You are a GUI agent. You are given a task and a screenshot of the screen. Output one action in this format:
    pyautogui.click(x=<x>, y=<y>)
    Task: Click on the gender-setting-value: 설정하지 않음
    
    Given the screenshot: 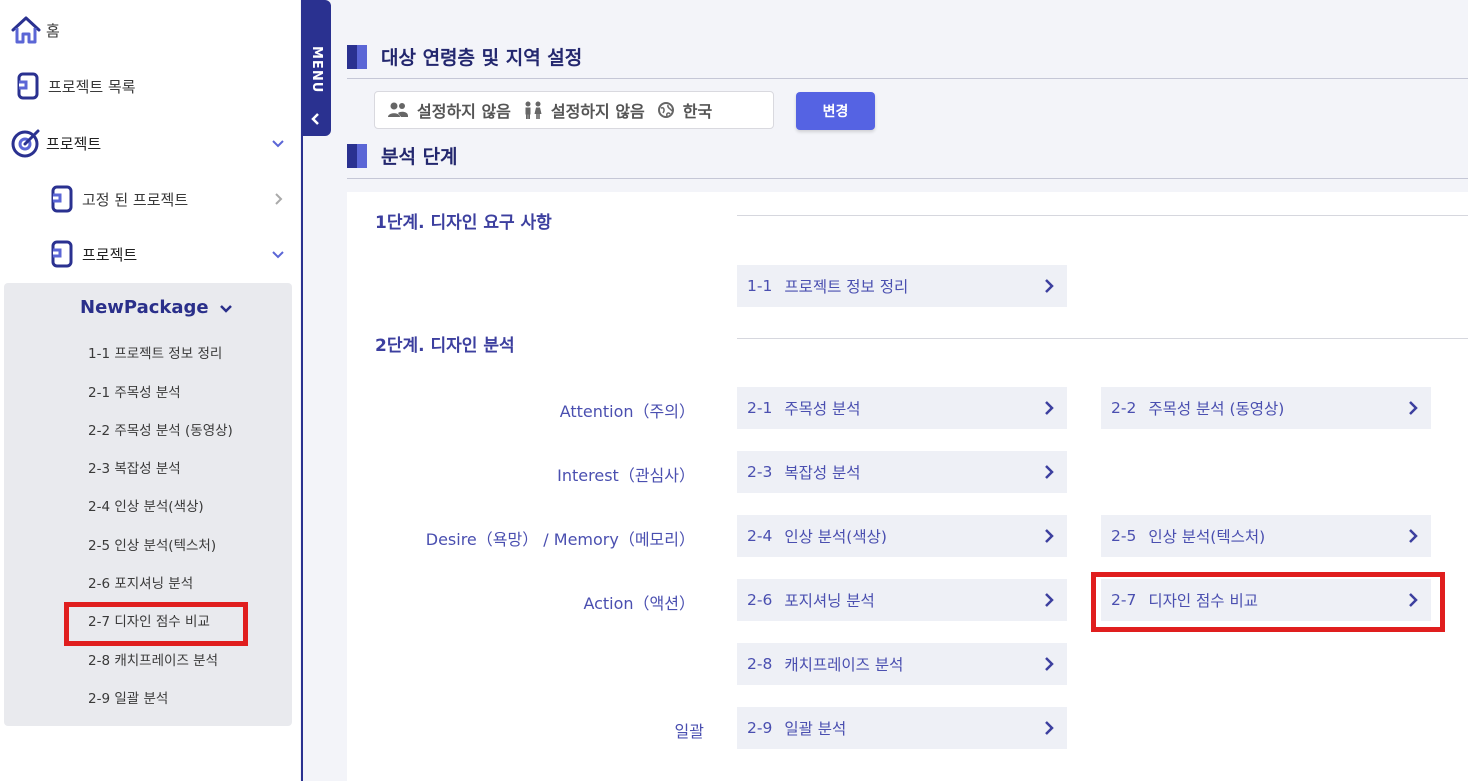 What is the action you would take?
    pyautogui.click(x=597, y=111)
    